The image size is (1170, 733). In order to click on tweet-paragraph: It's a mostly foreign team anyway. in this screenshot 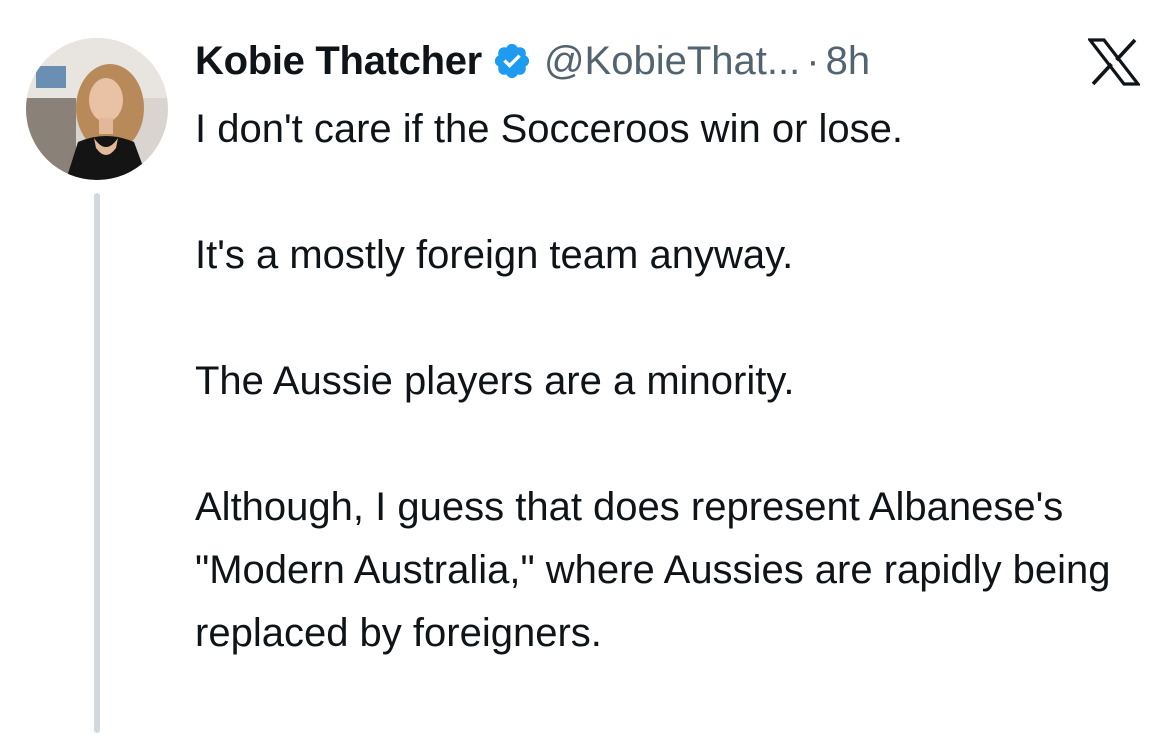, I will do `click(494, 255)`.